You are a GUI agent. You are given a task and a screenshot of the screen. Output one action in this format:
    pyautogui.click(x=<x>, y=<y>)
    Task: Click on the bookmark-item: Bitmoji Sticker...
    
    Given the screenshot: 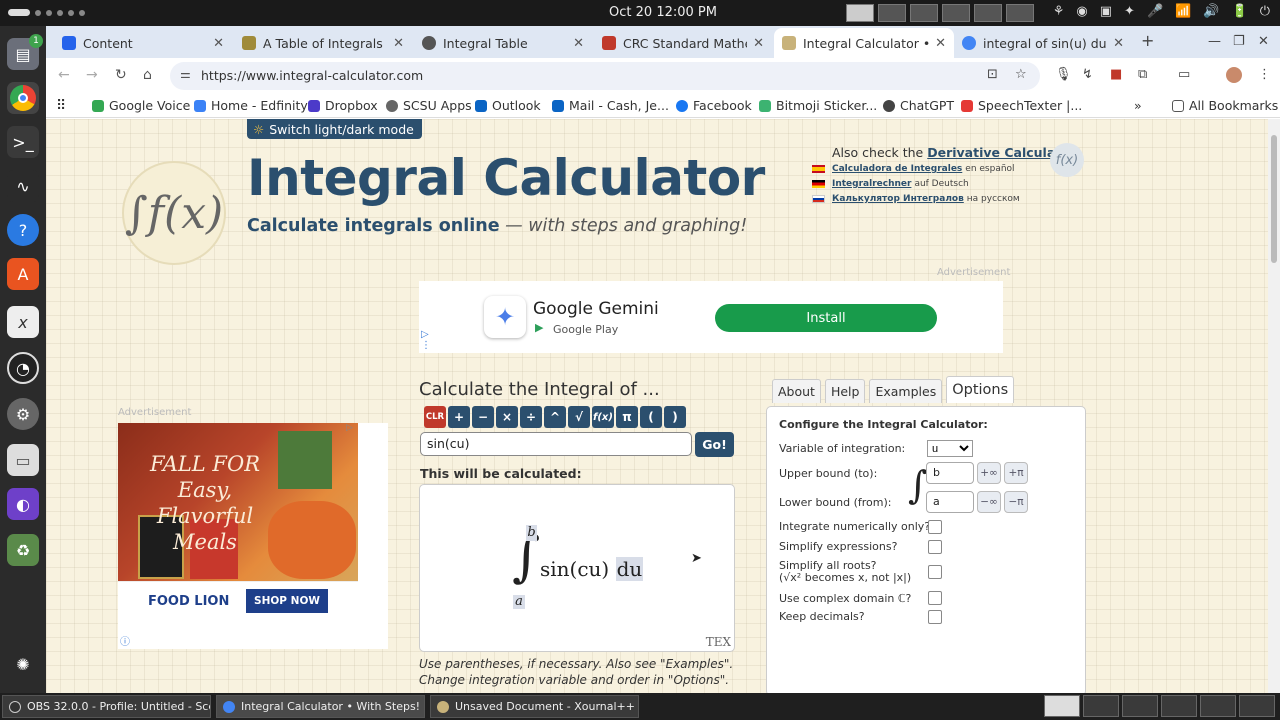 What is the action you would take?
    pyautogui.click(x=818, y=105)
    